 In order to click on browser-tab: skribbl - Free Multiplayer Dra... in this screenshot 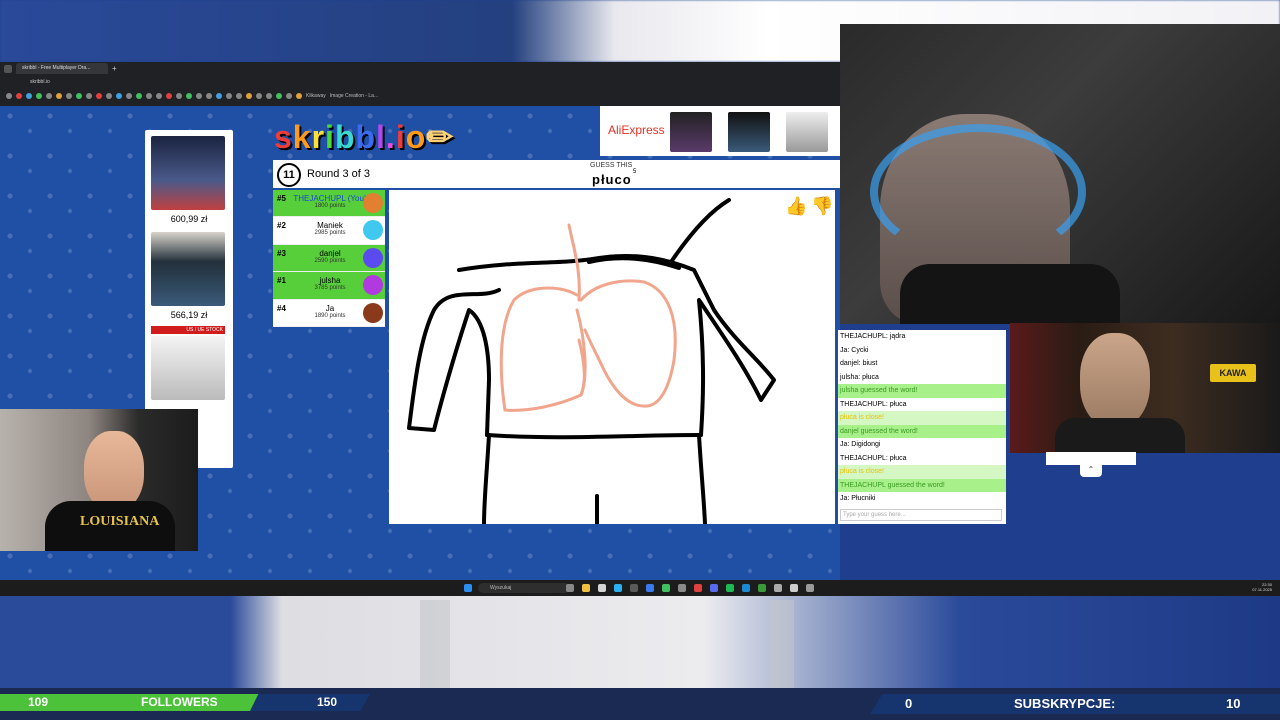, I will do `click(62, 68)`.